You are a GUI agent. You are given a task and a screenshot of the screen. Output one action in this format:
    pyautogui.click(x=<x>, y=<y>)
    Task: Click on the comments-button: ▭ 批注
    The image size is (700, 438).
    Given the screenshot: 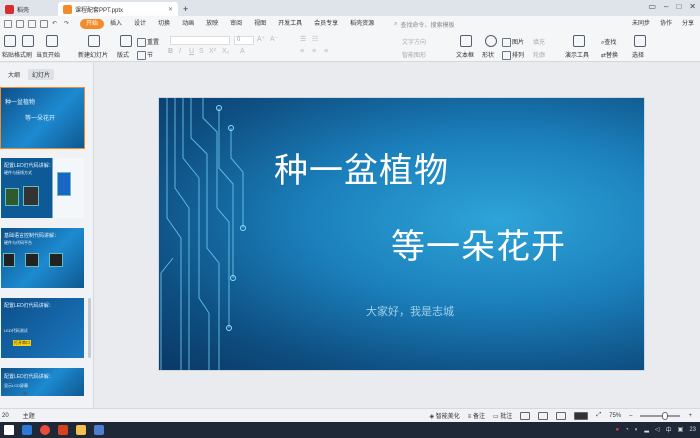 What is the action you would take?
    pyautogui.click(x=502, y=415)
    